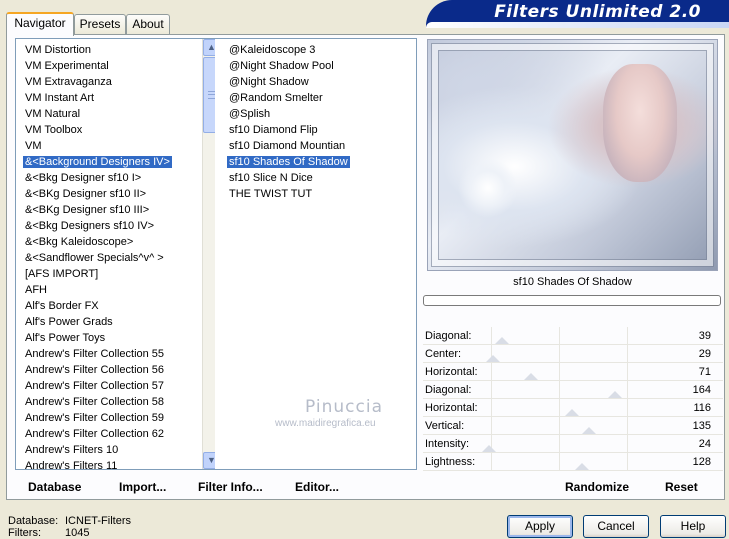  I want to click on category-item: &<Bkg Designer sf10 I>, so click(119, 178).